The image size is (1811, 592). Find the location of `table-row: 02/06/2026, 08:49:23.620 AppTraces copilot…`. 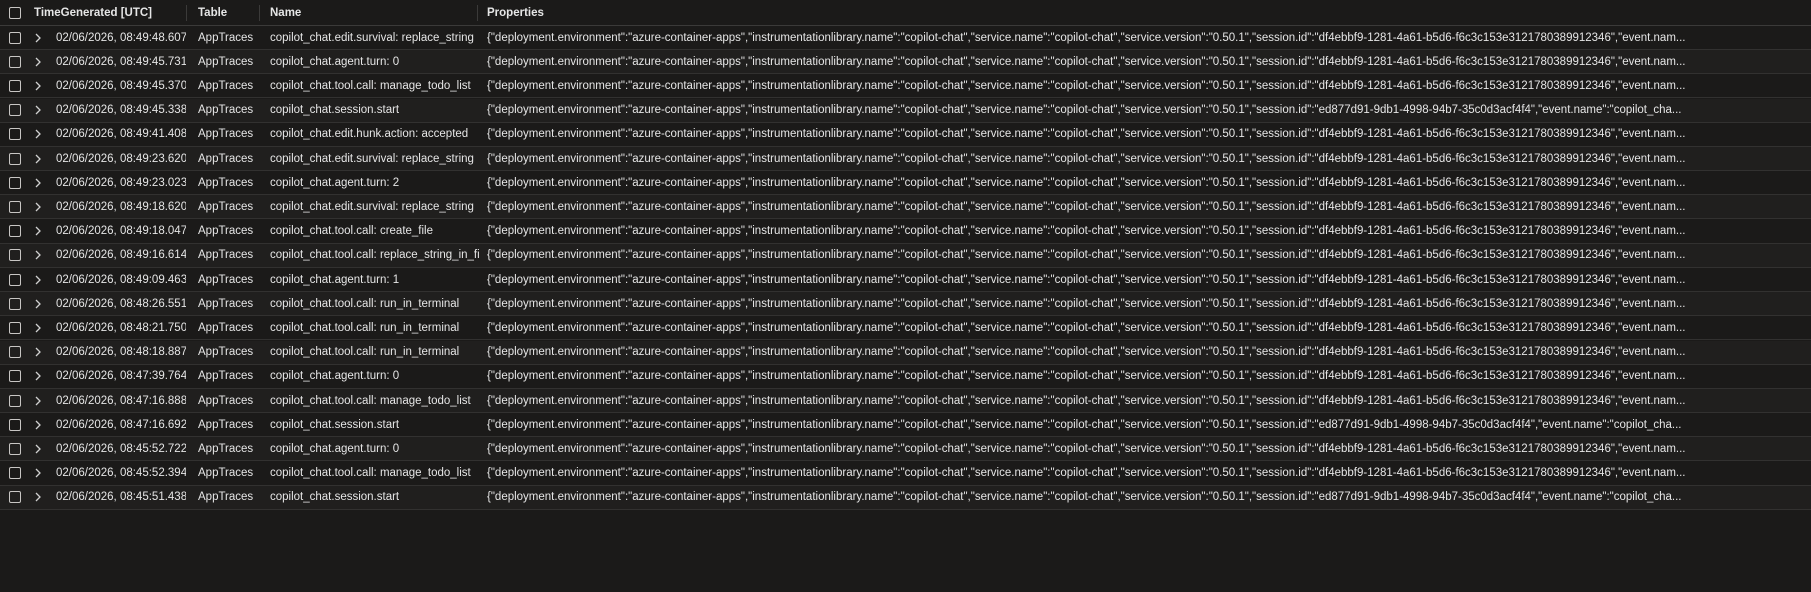

table-row: 02/06/2026, 08:49:23.620 AppTraces copilot… is located at coordinates (905, 159).